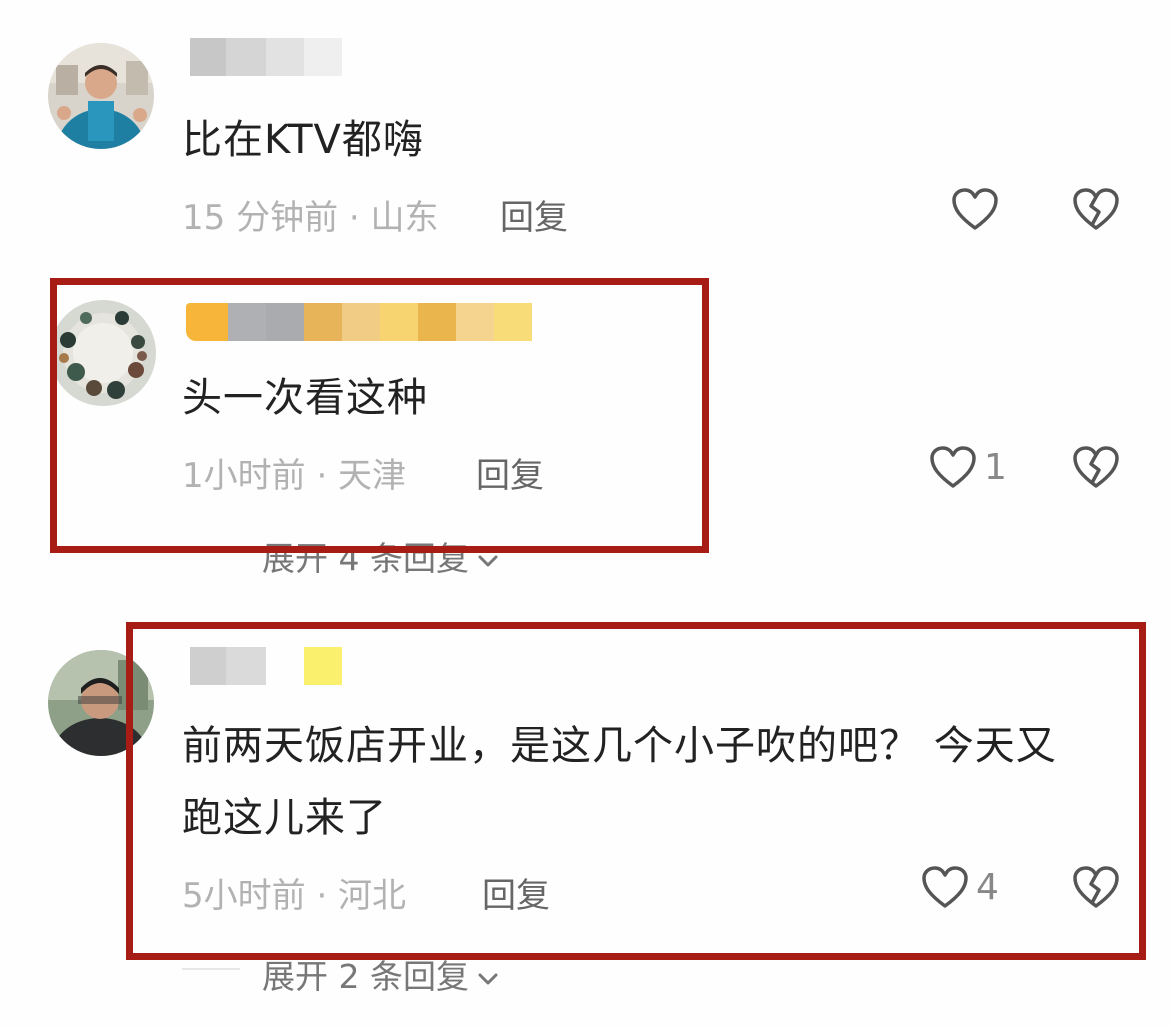 The width and height of the screenshot is (1170, 1026). I want to click on chevron-down-icon, so click(488, 974).